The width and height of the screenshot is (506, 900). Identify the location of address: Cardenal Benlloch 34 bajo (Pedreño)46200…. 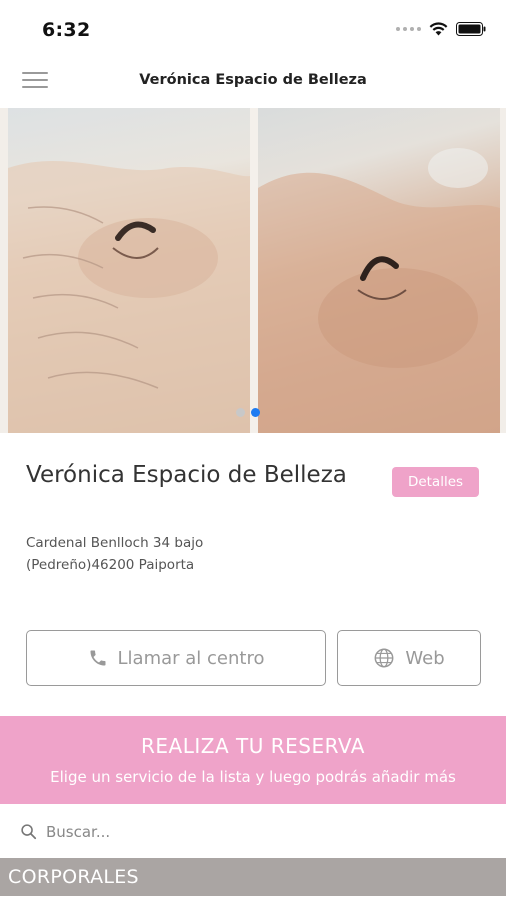
(176, 554).